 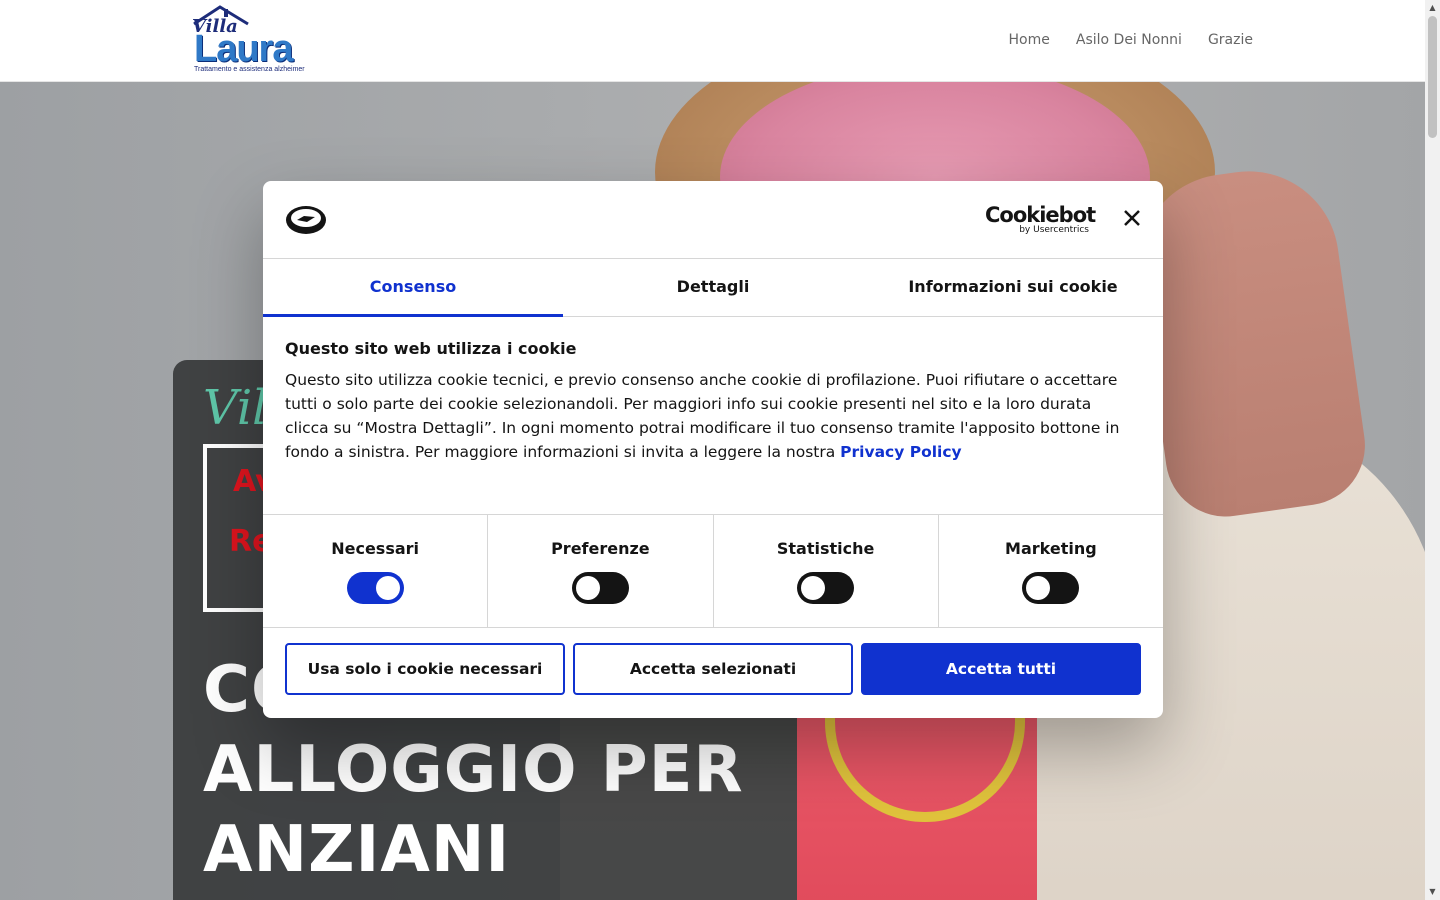 What do you see at coordinates (1230, 40) in the screenshot?
I see `nav-grazie: Grazie` at bounding box center [1230, 40].